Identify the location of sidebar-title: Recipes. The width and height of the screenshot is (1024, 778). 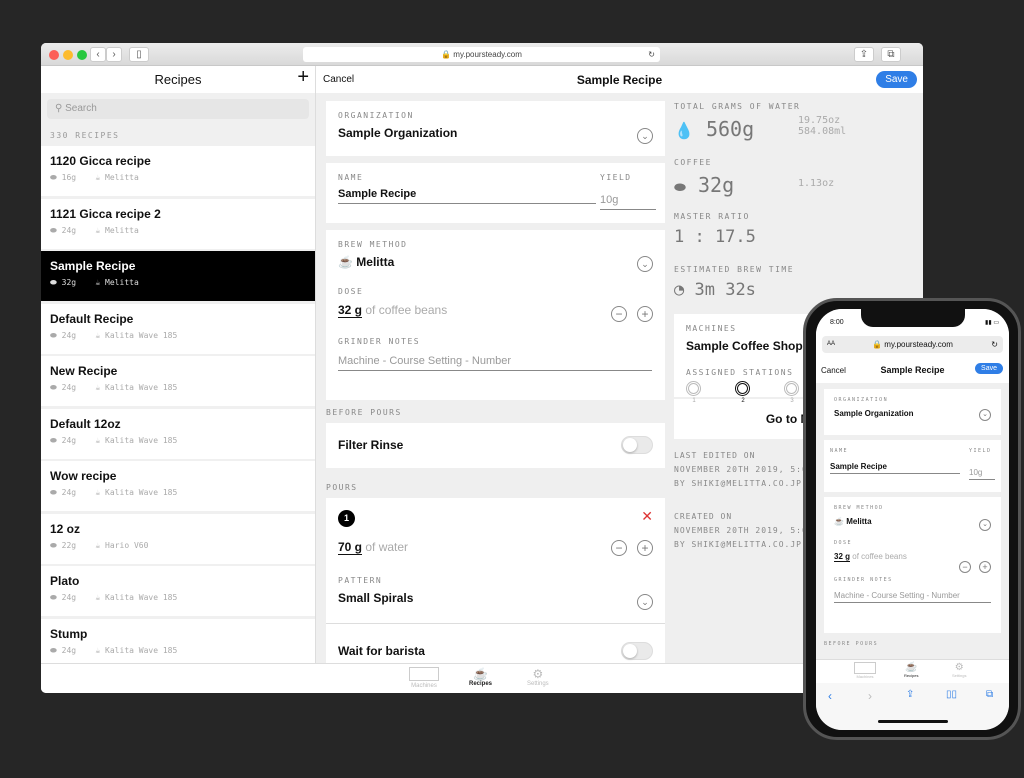
(178, 79).